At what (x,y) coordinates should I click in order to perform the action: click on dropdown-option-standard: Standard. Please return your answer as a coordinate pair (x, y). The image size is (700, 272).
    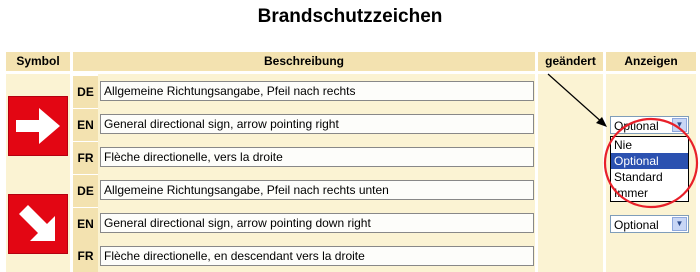
    Looking at the image, I should click on (649, 177).